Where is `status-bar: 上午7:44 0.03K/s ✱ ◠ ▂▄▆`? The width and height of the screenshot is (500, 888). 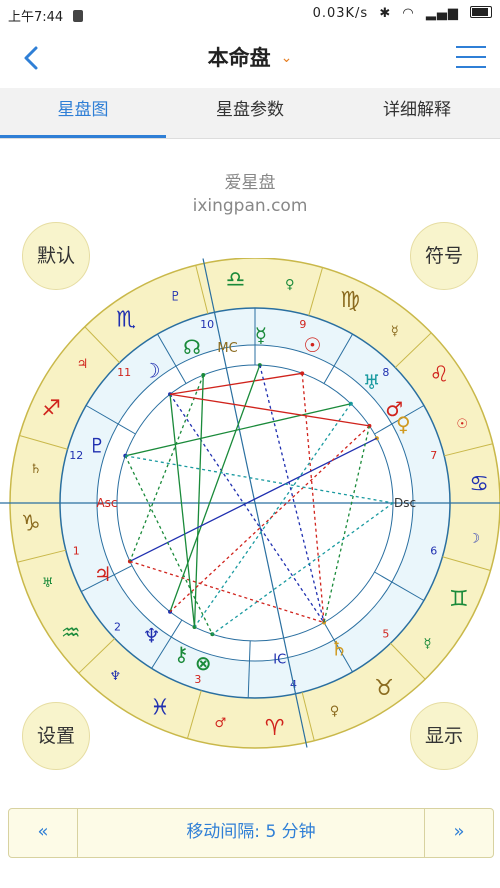 status-bar: 上午7:44 0.03K/s ✱ ◠ ▂▄▆ is located at coordinates (250, 14).